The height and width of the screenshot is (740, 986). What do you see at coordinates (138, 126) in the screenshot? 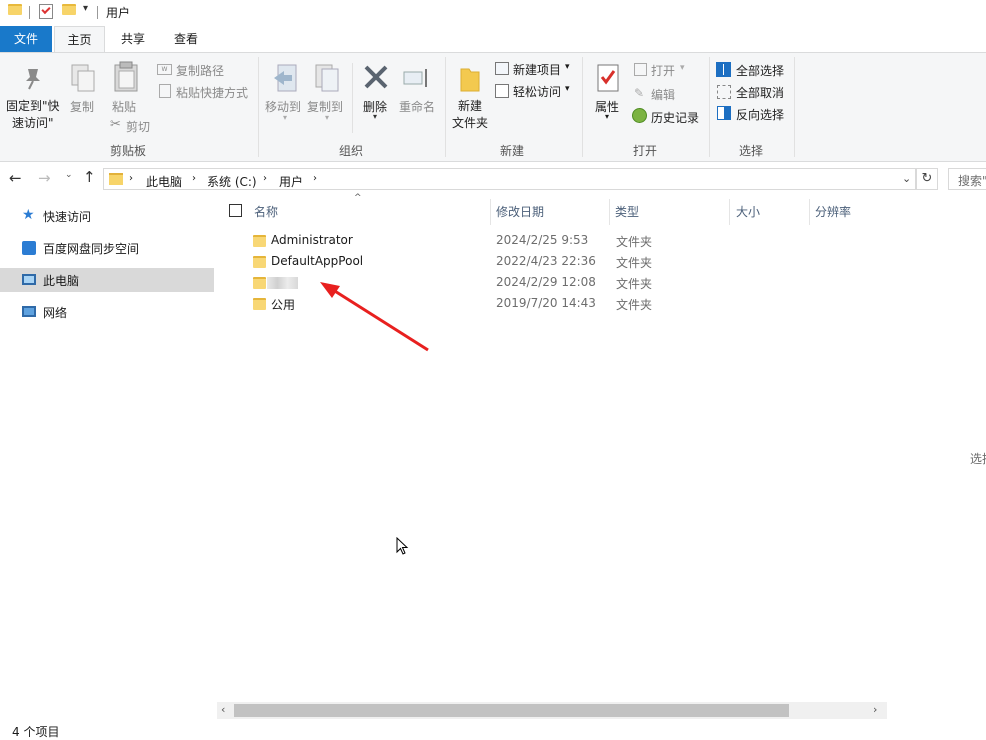
I see `cut-button: 剪切` at bounding box center [138, 126].